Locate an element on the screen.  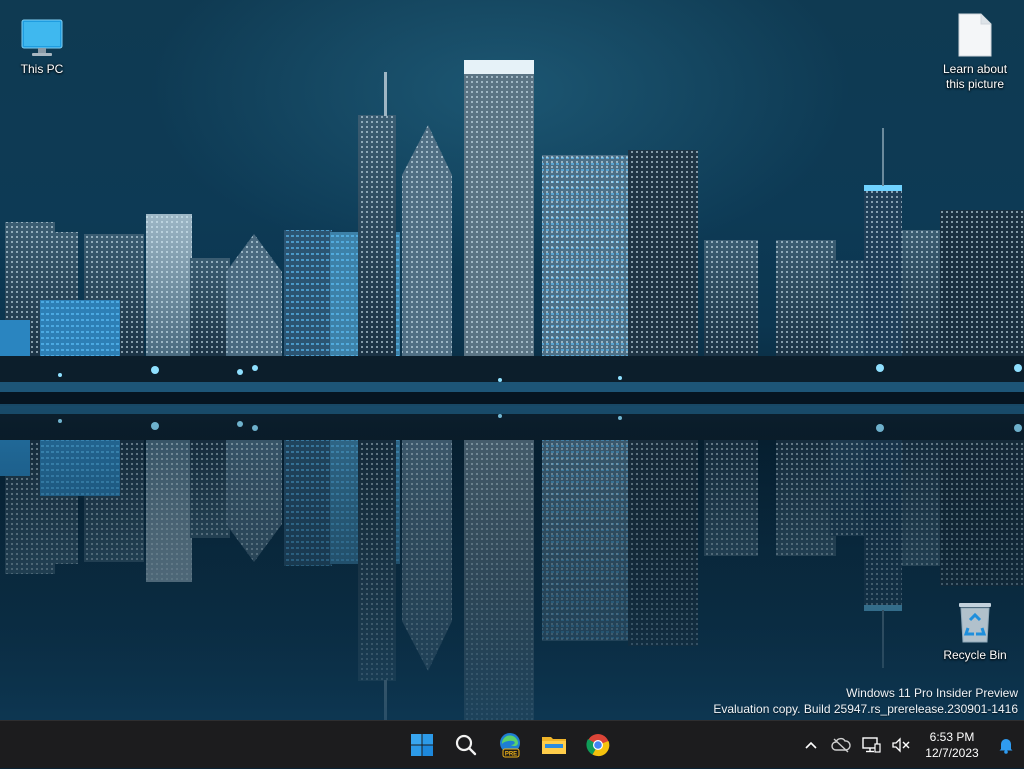
search-button is located at coordinates (466, 745).